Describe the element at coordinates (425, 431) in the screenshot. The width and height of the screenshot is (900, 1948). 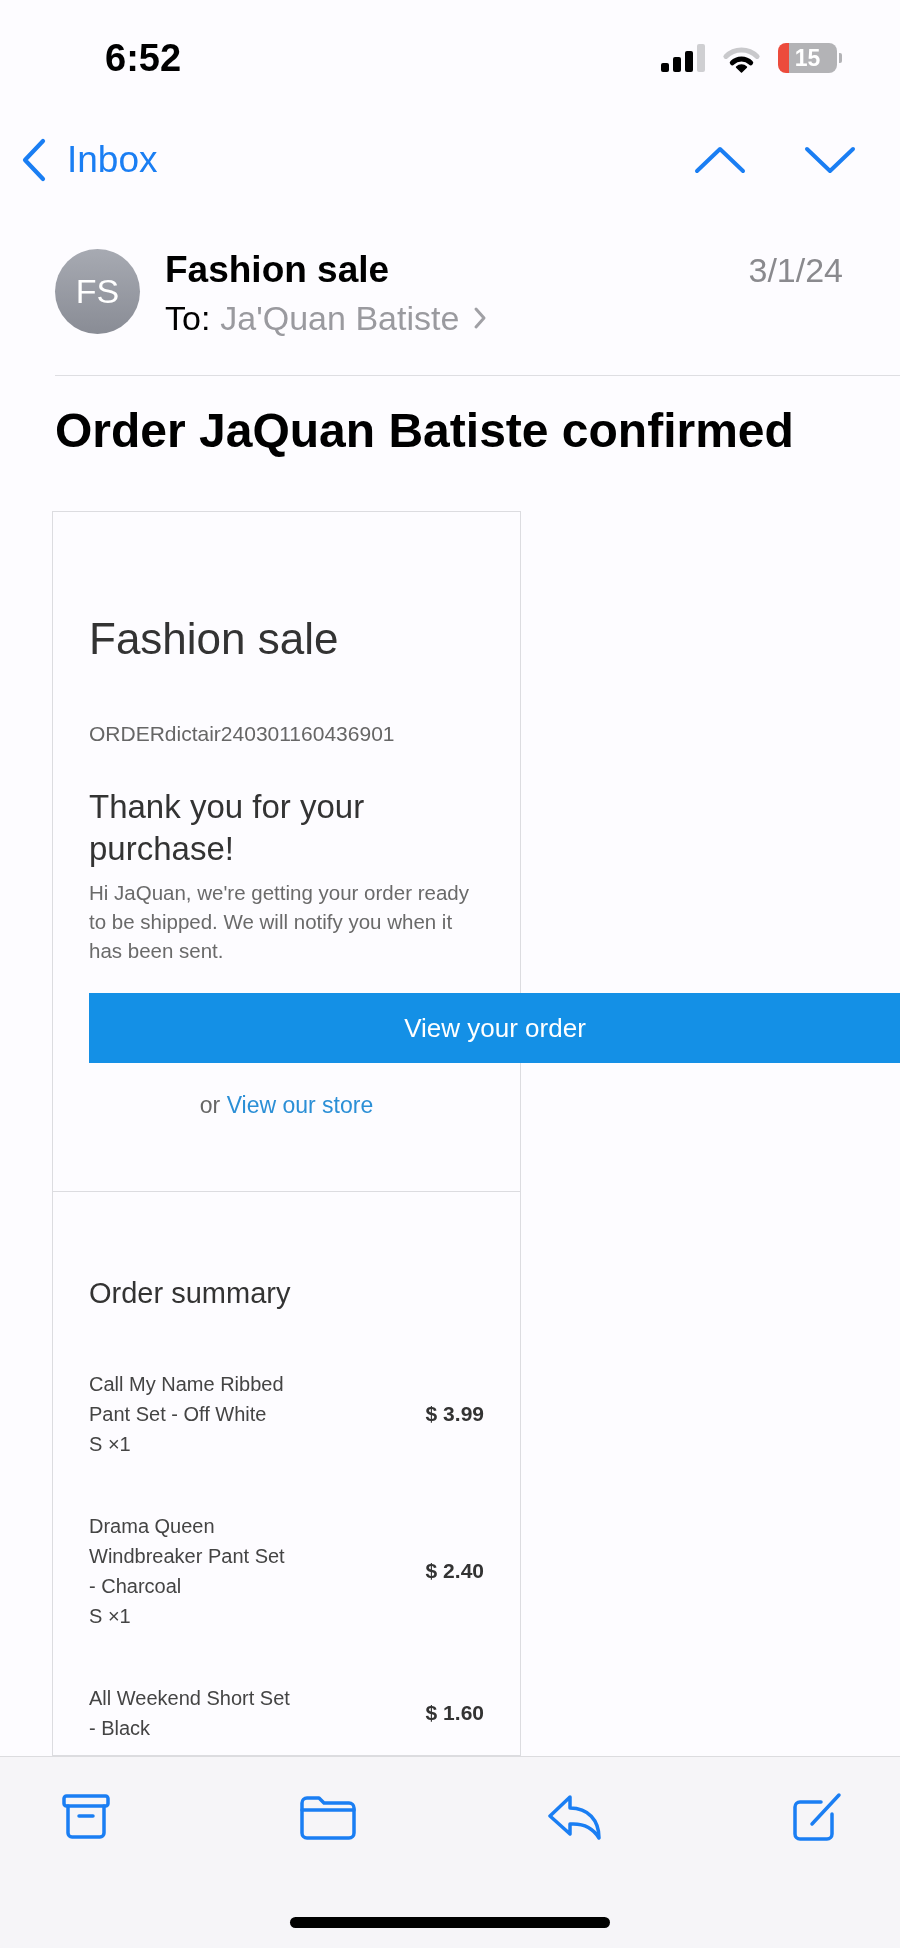
I see `email-subject: Order JaQuan Batiste confirmed` at that location.